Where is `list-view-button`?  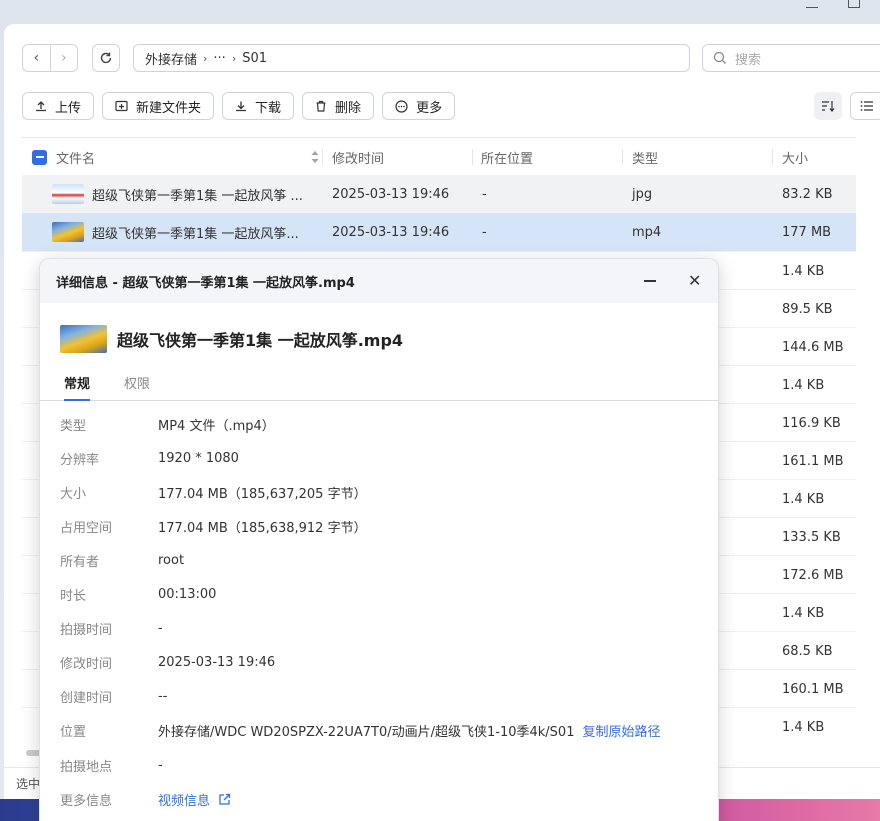 list-view-button is located at coordinates (865, 106).